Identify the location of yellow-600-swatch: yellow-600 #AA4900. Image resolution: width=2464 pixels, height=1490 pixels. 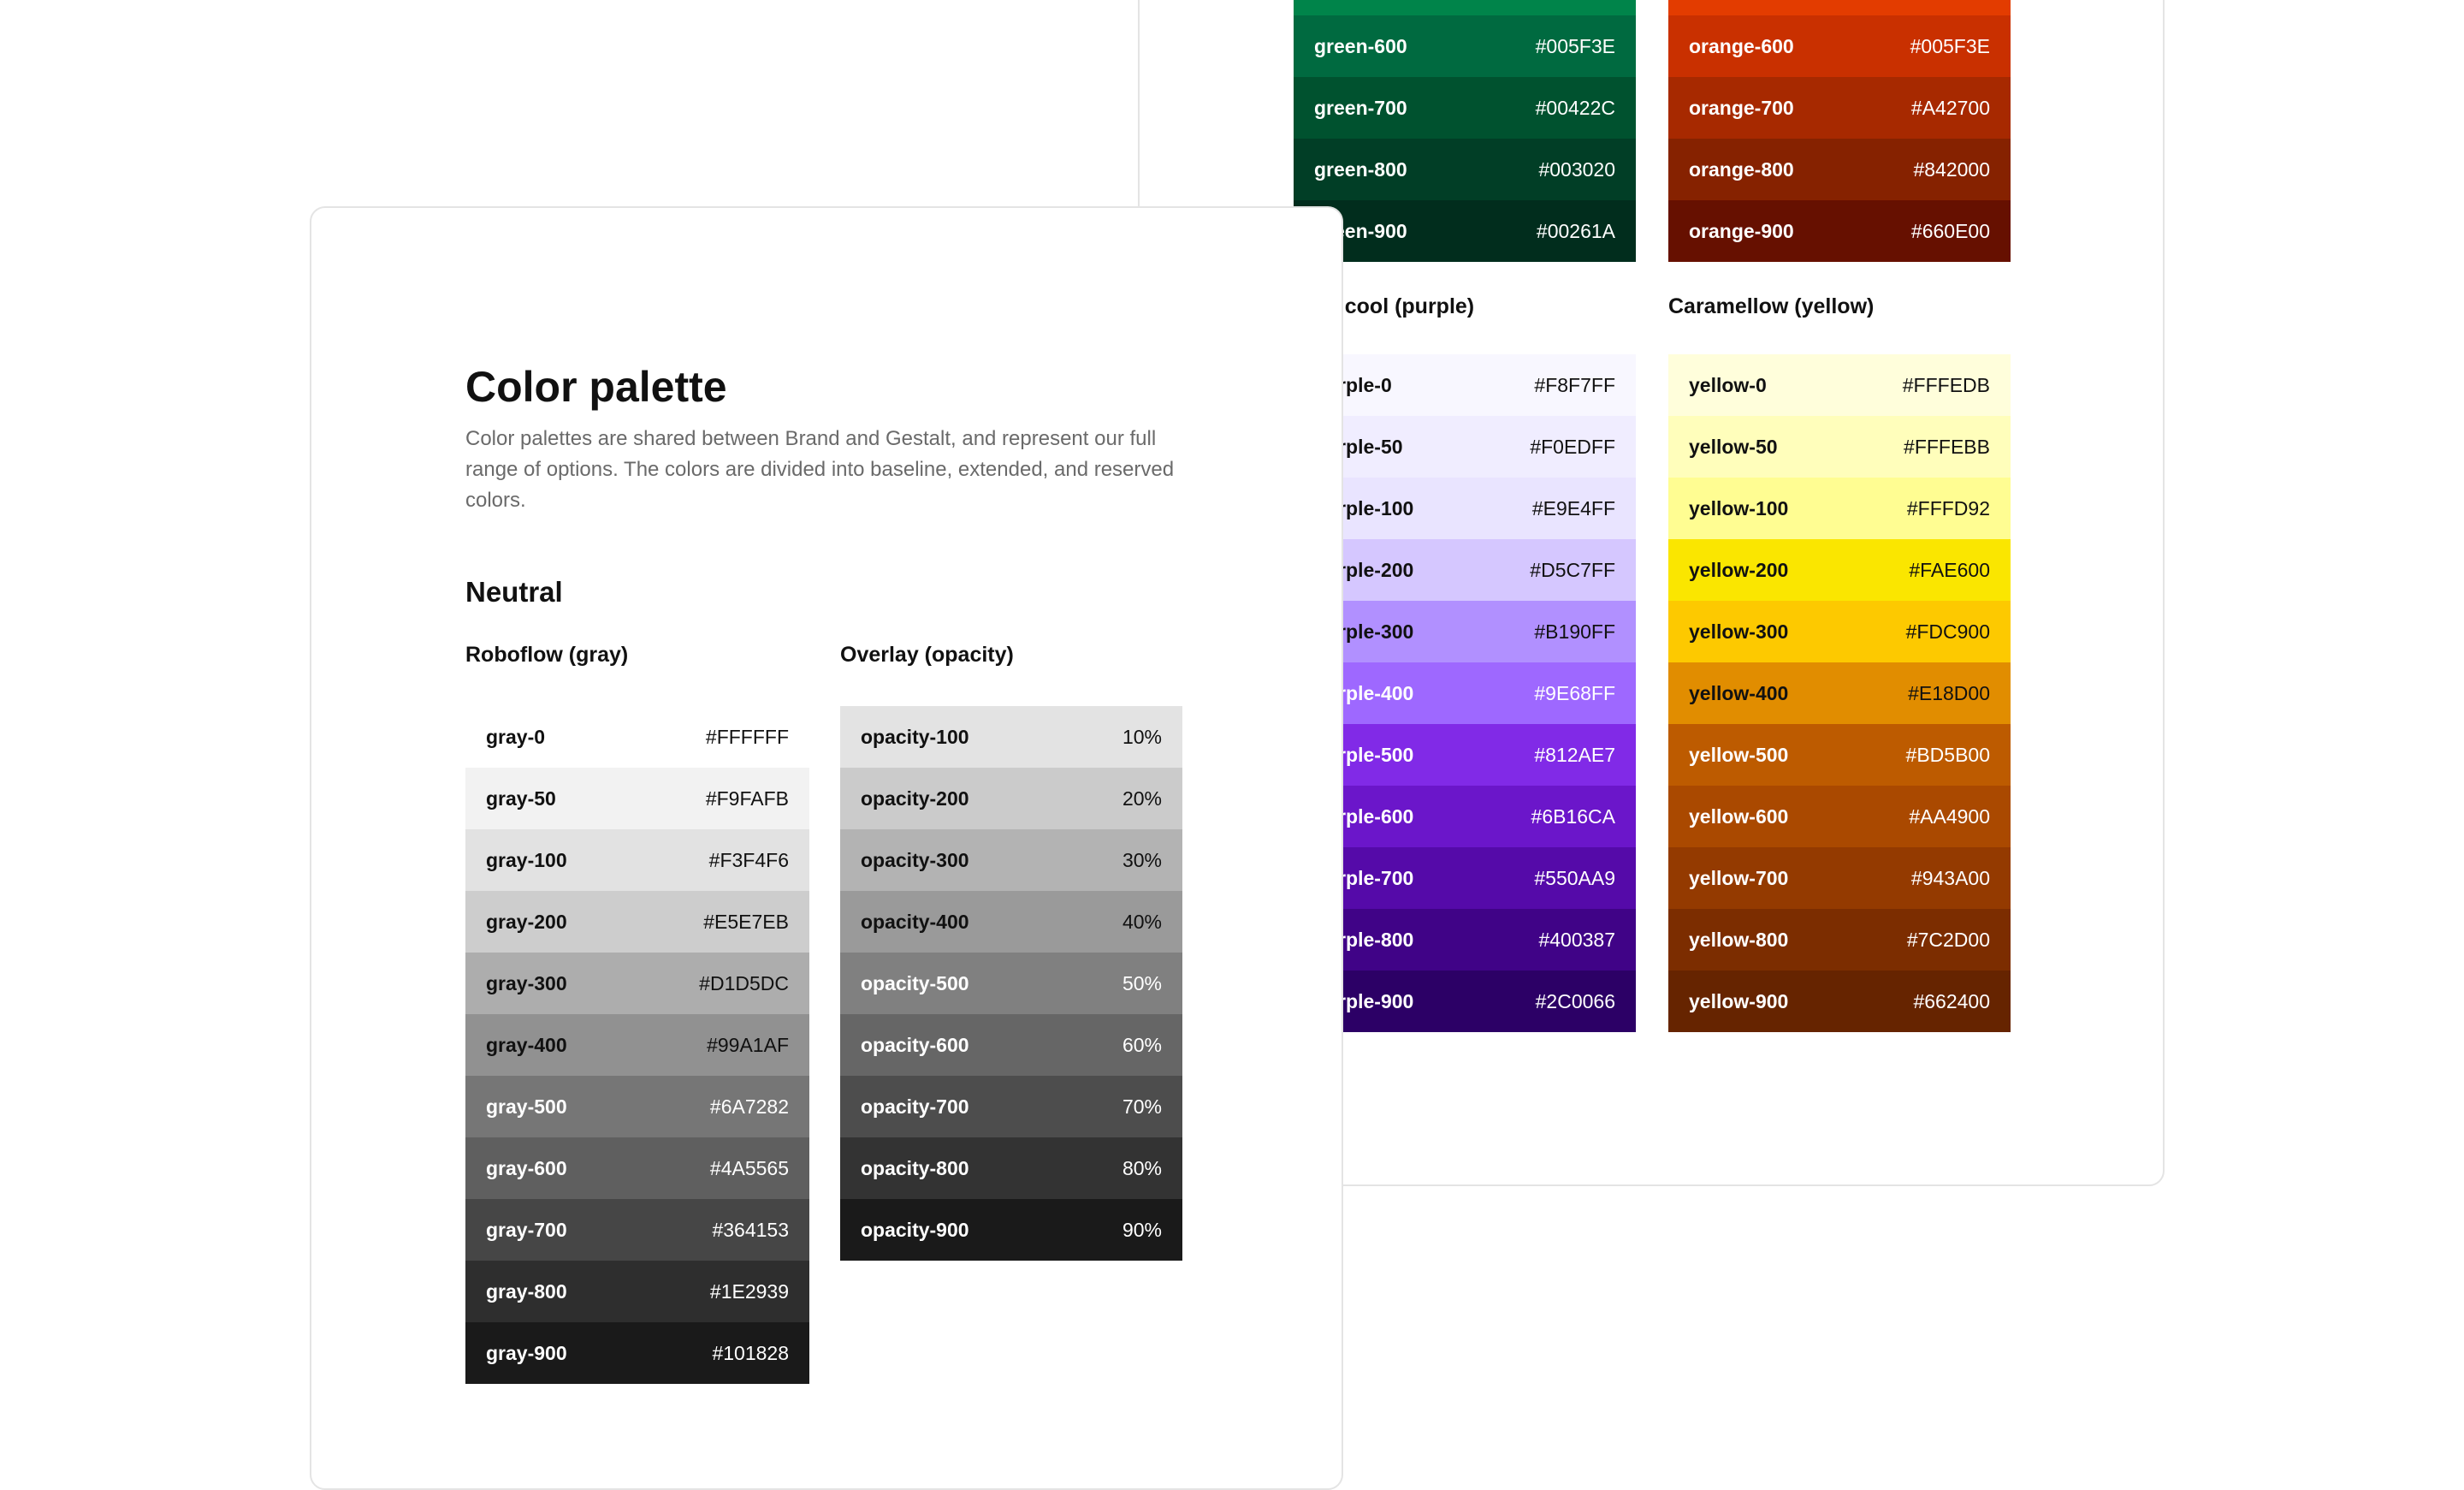
(1839, 816).